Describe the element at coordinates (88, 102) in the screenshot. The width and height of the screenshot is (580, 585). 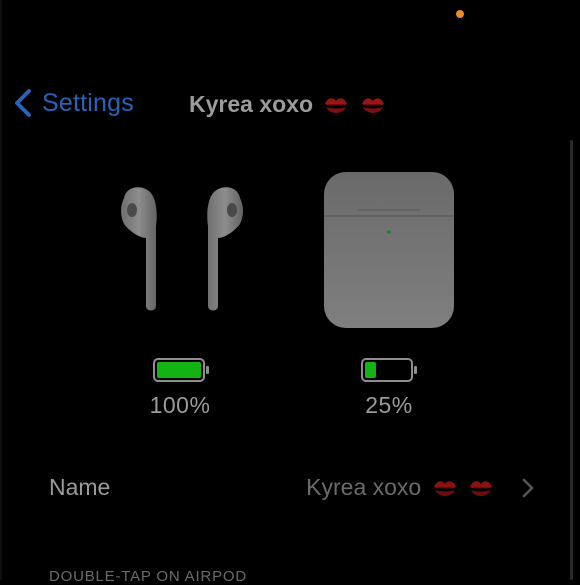
I see `back-button-label: Settings` at that location.